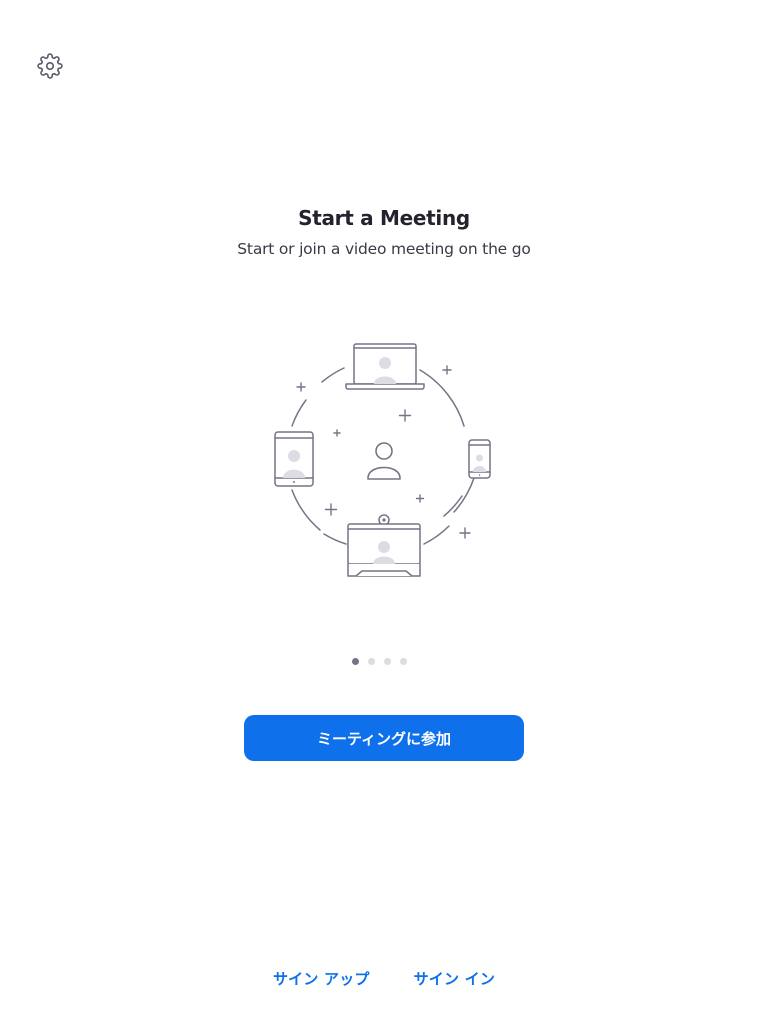 This screenshot has height=1024, width=768. I want to click on meeting-devices-illustration, so click(382, 460).